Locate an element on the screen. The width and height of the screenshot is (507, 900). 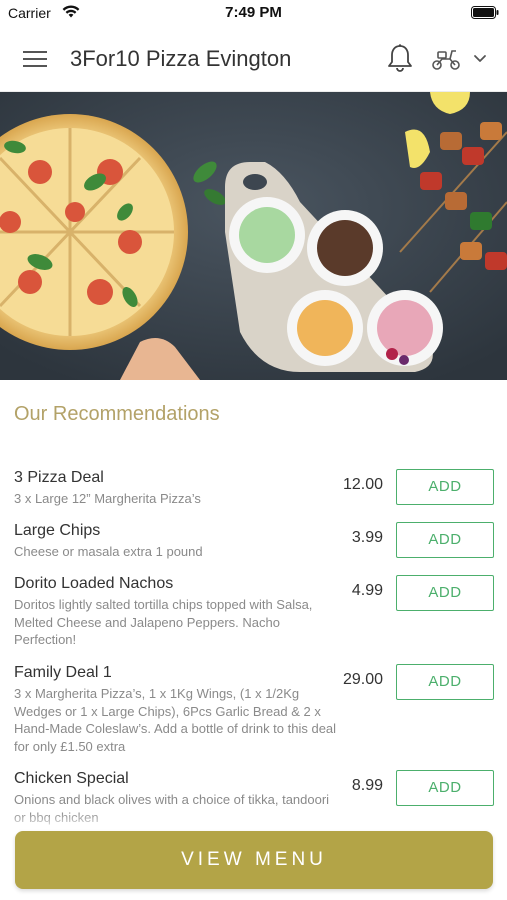
item-price: 4.99 is located at coordinates (367, 590).